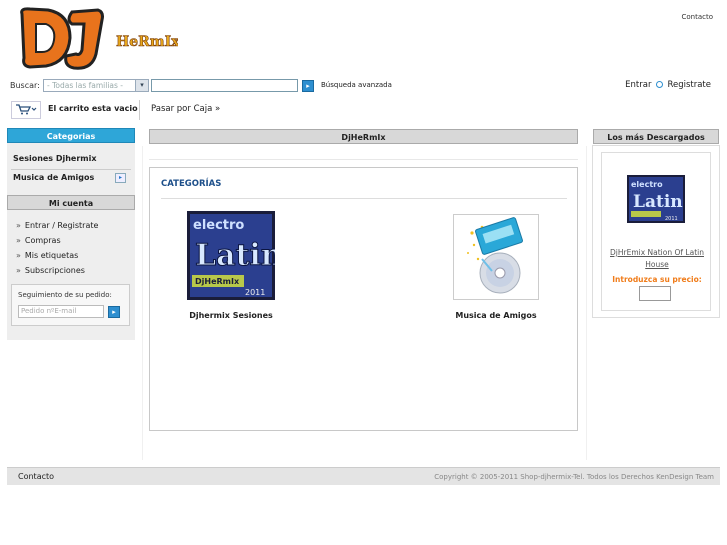 The width and height of the screenshot is (727, 545). I want to click on account-link-tags: » Mis etiquetas, so click(47, 255).